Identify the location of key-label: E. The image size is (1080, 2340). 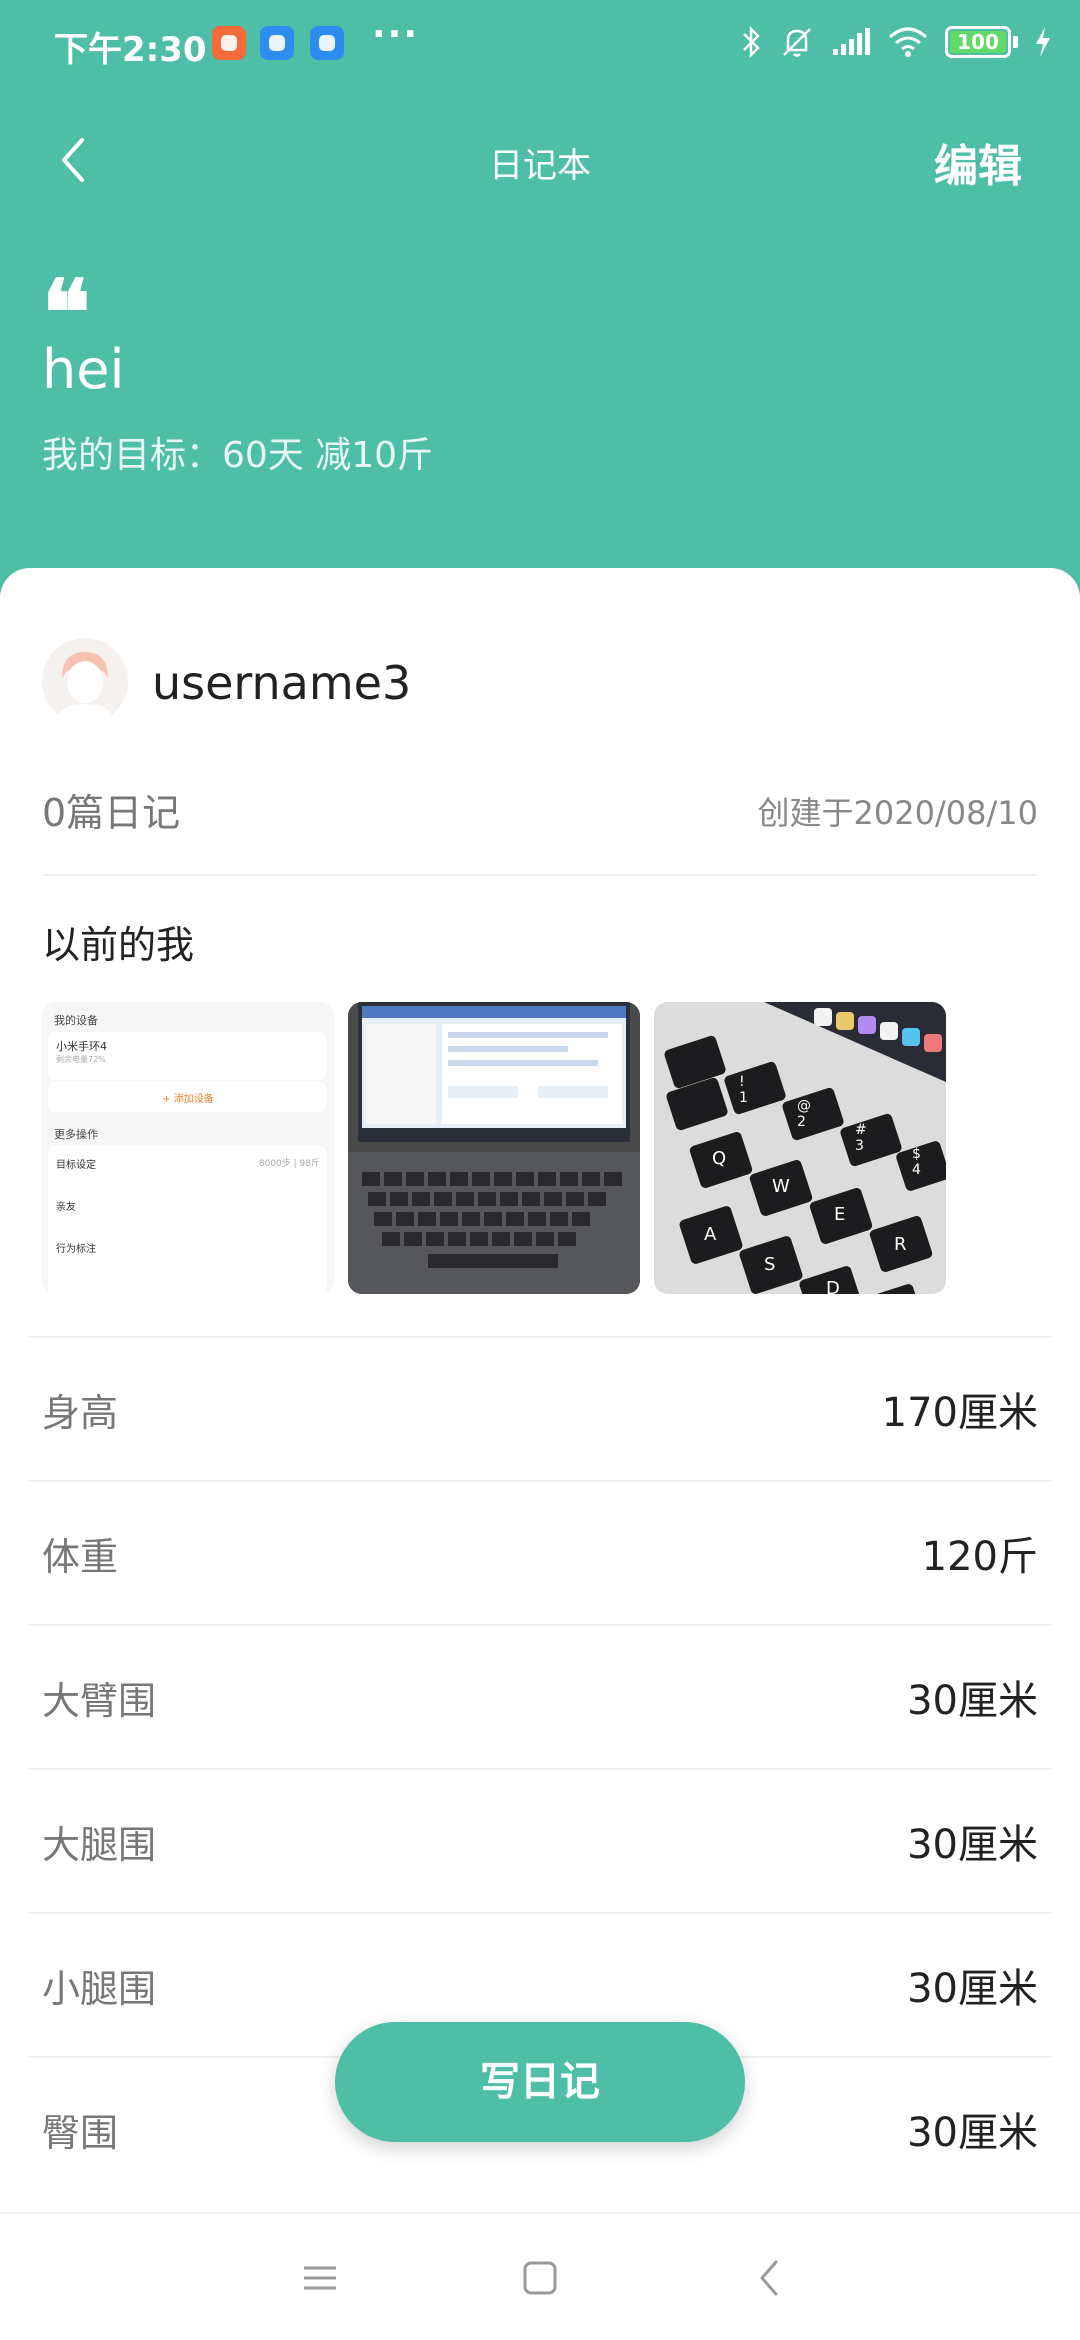
(840, 1214).